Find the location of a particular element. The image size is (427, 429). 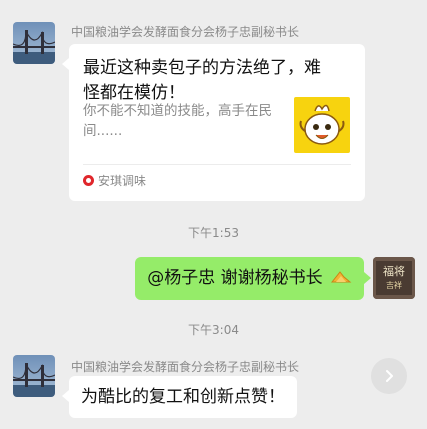

calligraphy-avatar-icon: 福将 吉祥 is located at coordinates (394, 278).